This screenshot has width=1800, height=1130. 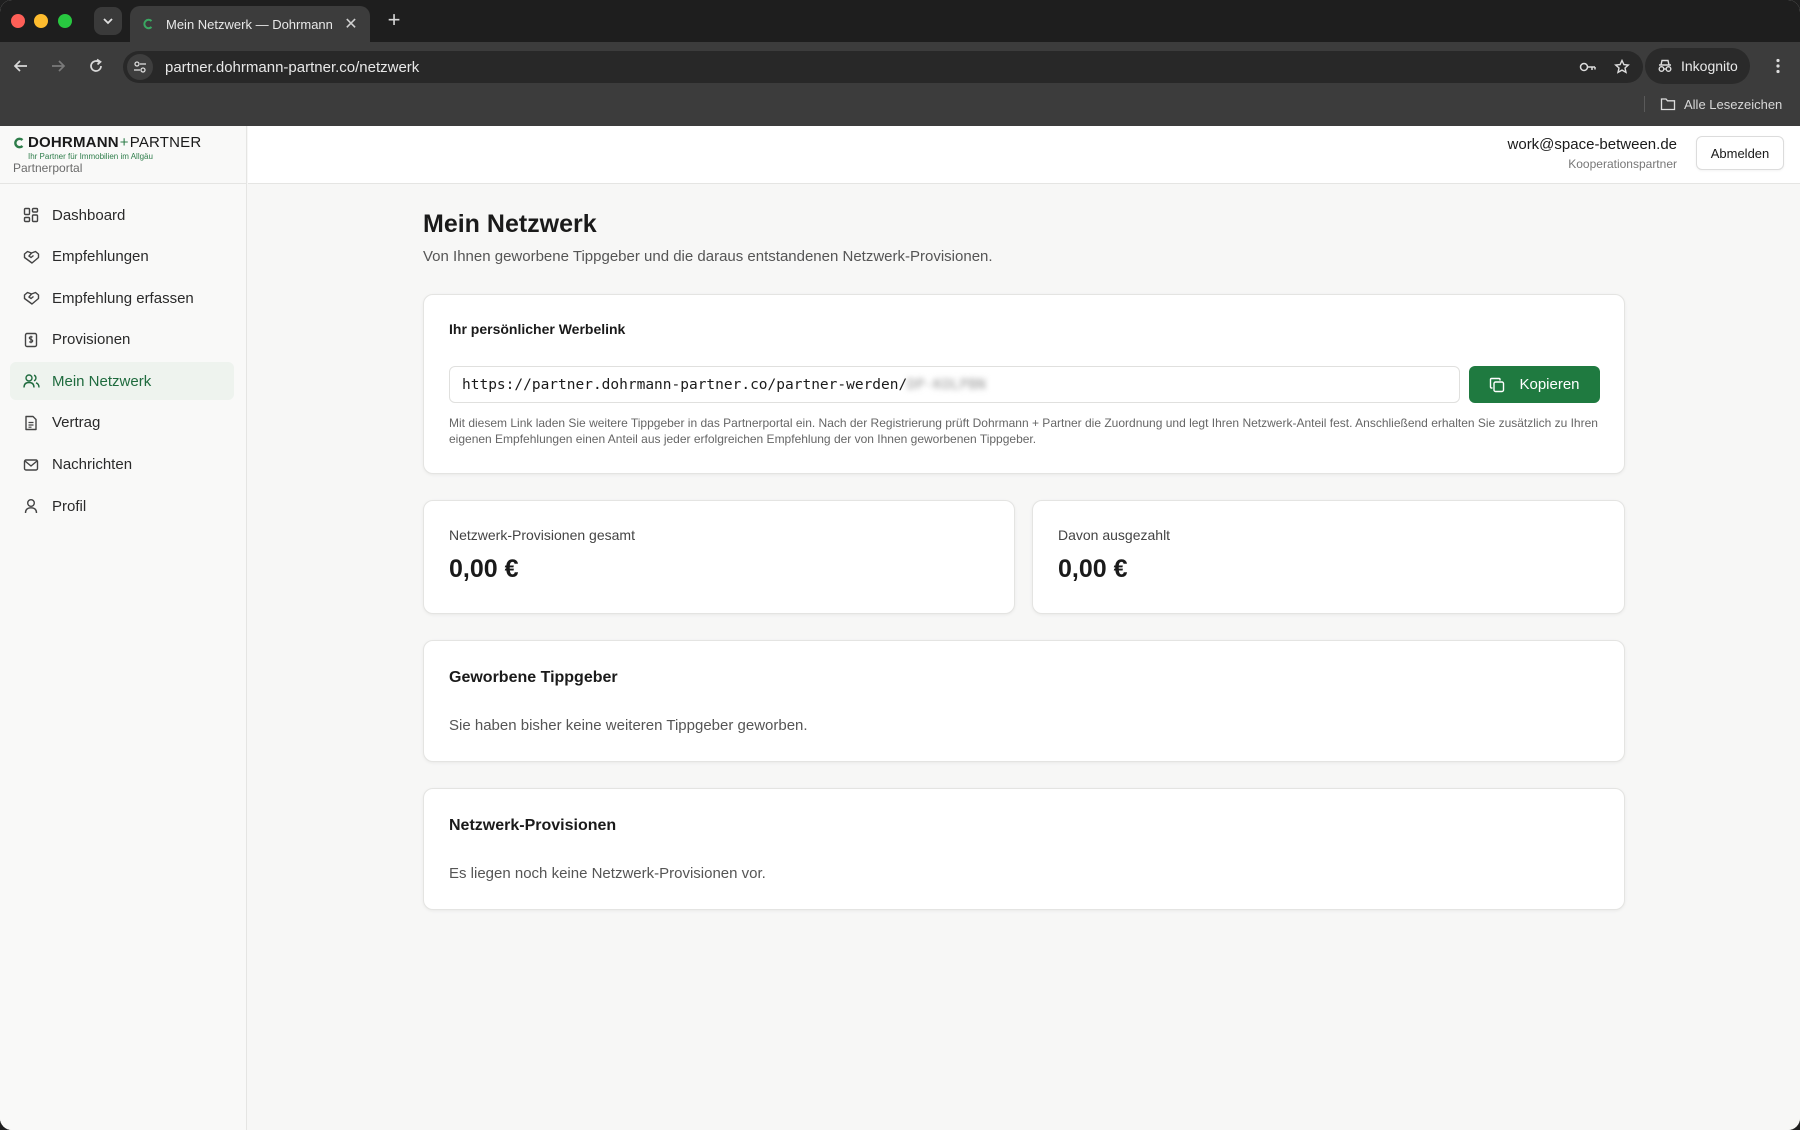 What do you see at coordinates (870, 67) in the screenshot?
I see `url-text: partner.dohrmann-partner.co/netzwerk` at bounding box center [870, 67].